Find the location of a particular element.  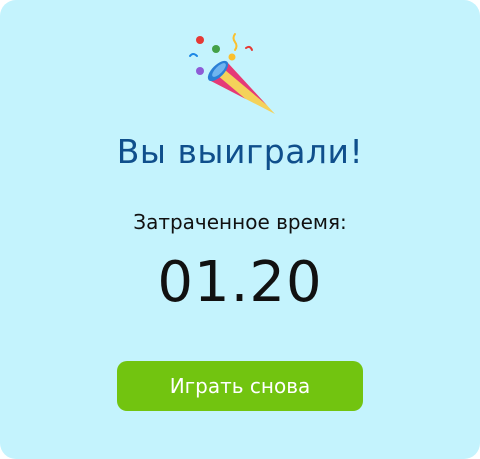

play-again-button: Играть снова is located at coordinates (240, 386).